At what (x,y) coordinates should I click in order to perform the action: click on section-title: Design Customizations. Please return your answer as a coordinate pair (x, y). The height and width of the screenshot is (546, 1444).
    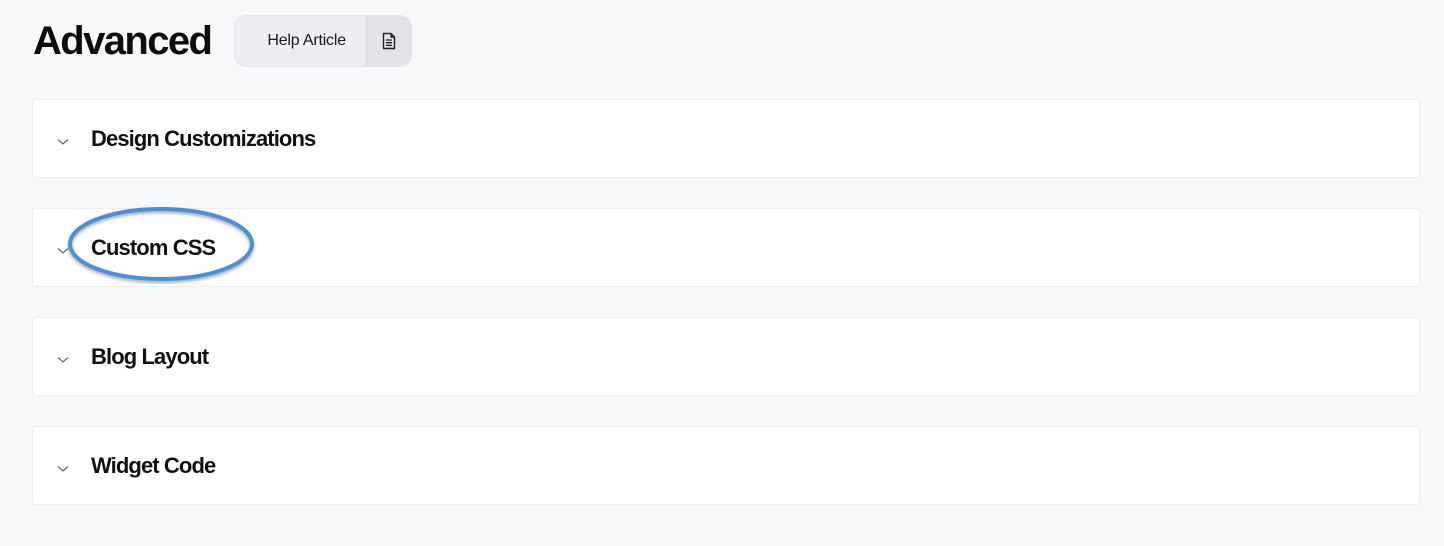
    Looking at the image, I should click on (203, 138).